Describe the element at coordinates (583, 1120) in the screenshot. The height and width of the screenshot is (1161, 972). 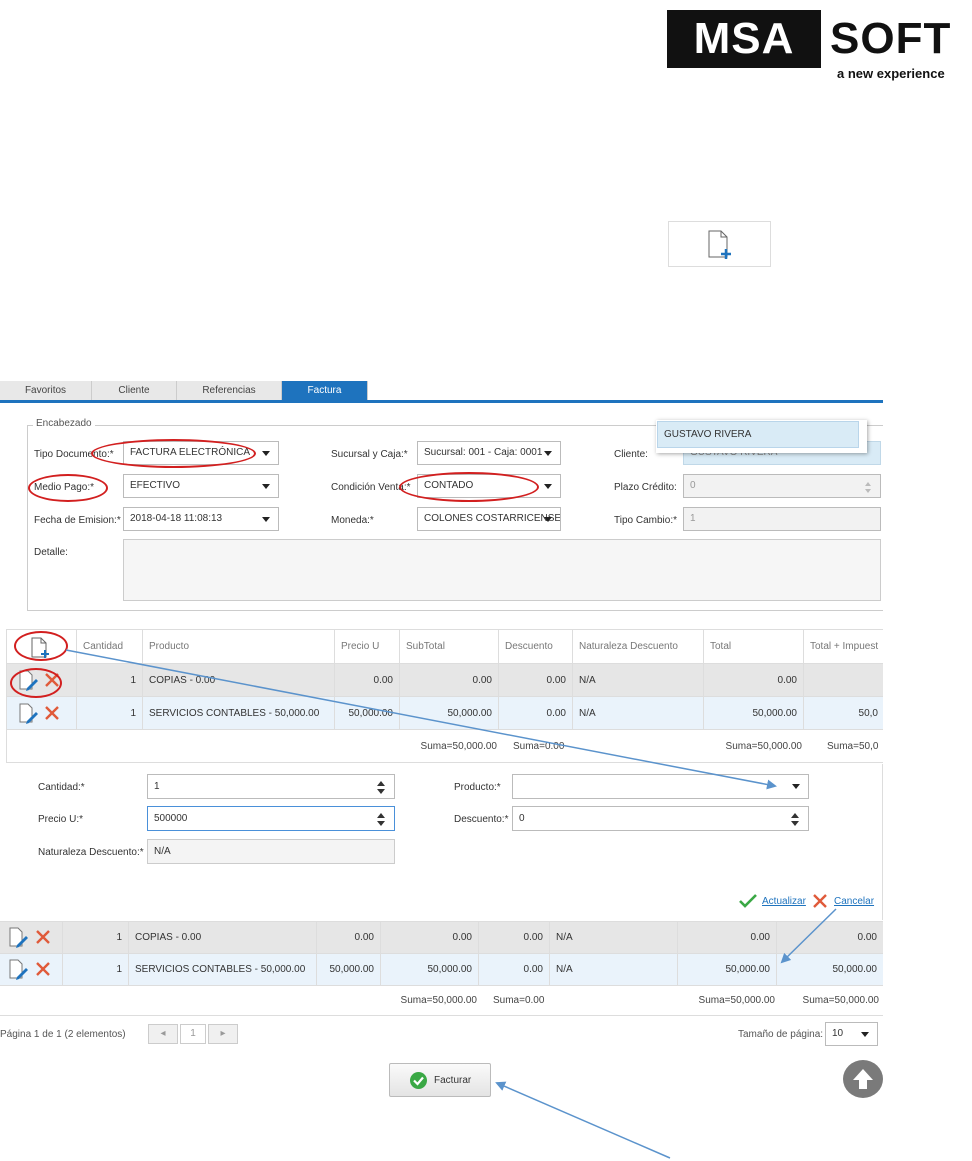
I see `annotation-arrow-to-facturar` at that location.